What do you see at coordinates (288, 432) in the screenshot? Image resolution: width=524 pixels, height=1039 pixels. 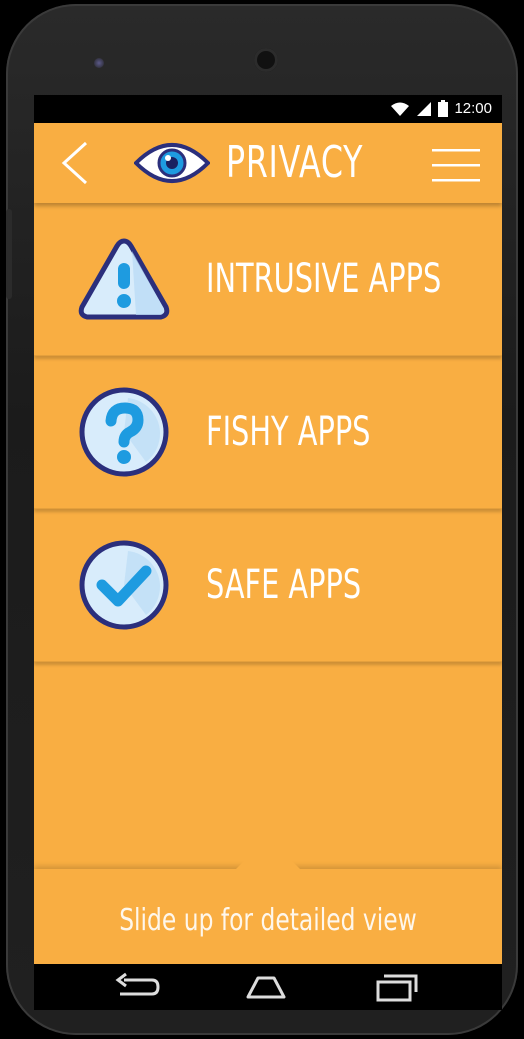 I see `category-label: FISHY APPS` at bounding box center [288, 432].